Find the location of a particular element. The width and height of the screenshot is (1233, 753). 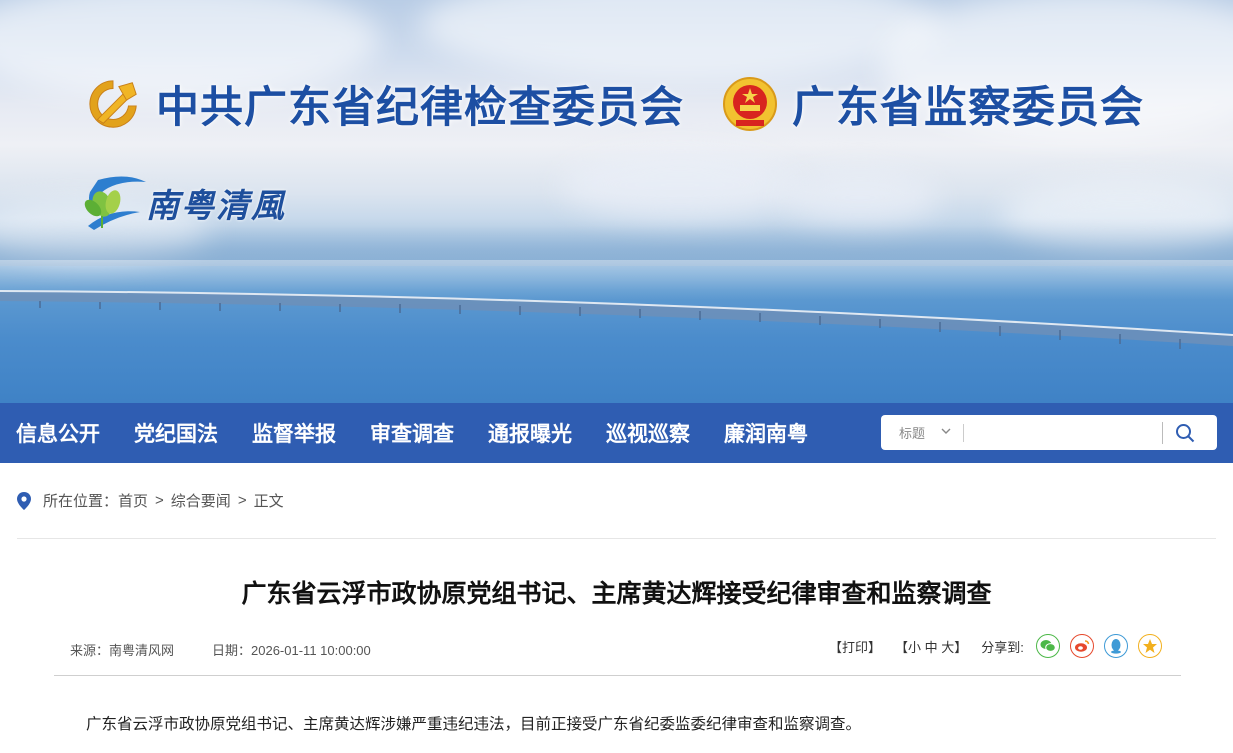

header-title-left: 中共广东省纪律检查委员会 is located at coordinates (420, 108).